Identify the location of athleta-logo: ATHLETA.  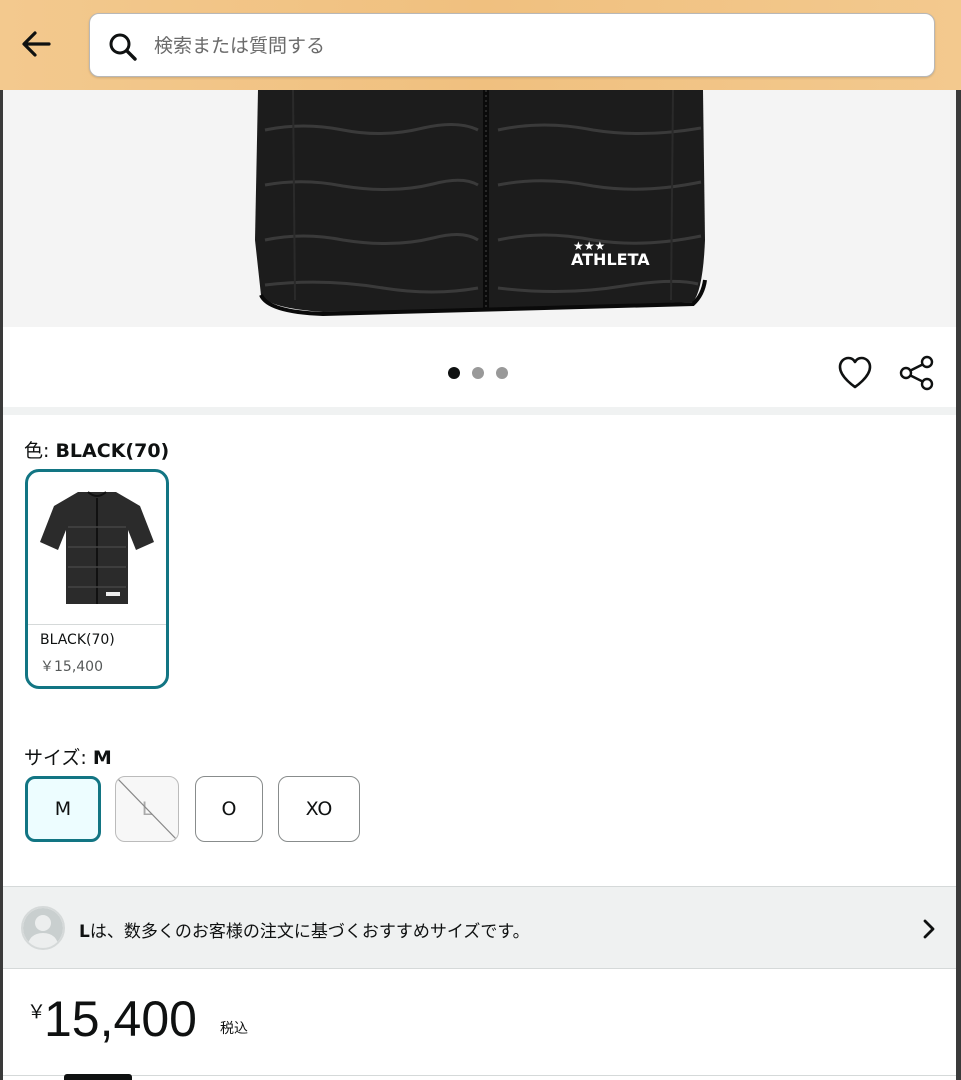
(610, 259).